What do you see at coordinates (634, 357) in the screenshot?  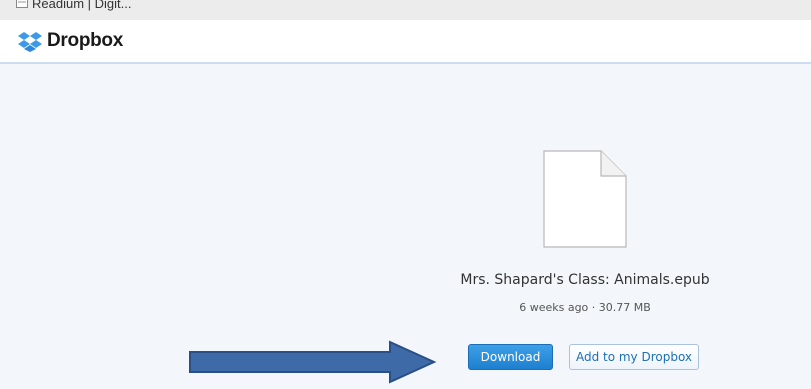 I see `add-to-dropbox-button: Add to my Dropbox` at bounding box center [634, 357].